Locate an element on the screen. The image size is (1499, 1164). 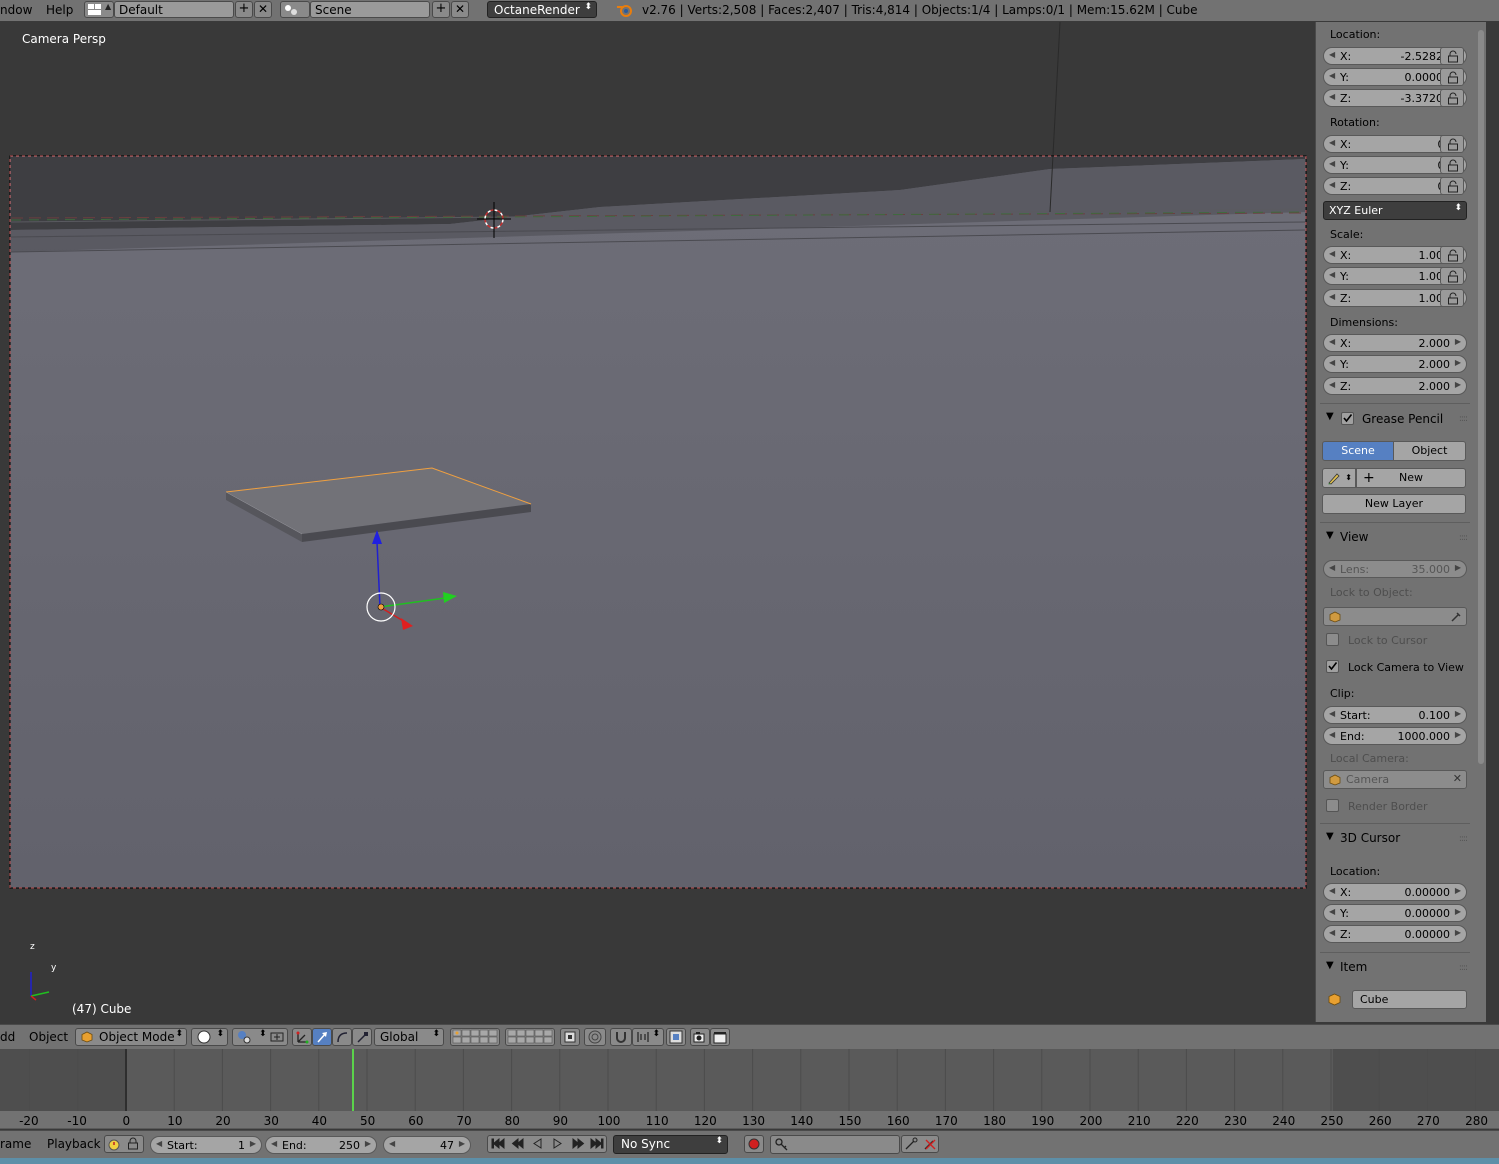
translate-manipulator-button is located at coordinates (322, 1037).